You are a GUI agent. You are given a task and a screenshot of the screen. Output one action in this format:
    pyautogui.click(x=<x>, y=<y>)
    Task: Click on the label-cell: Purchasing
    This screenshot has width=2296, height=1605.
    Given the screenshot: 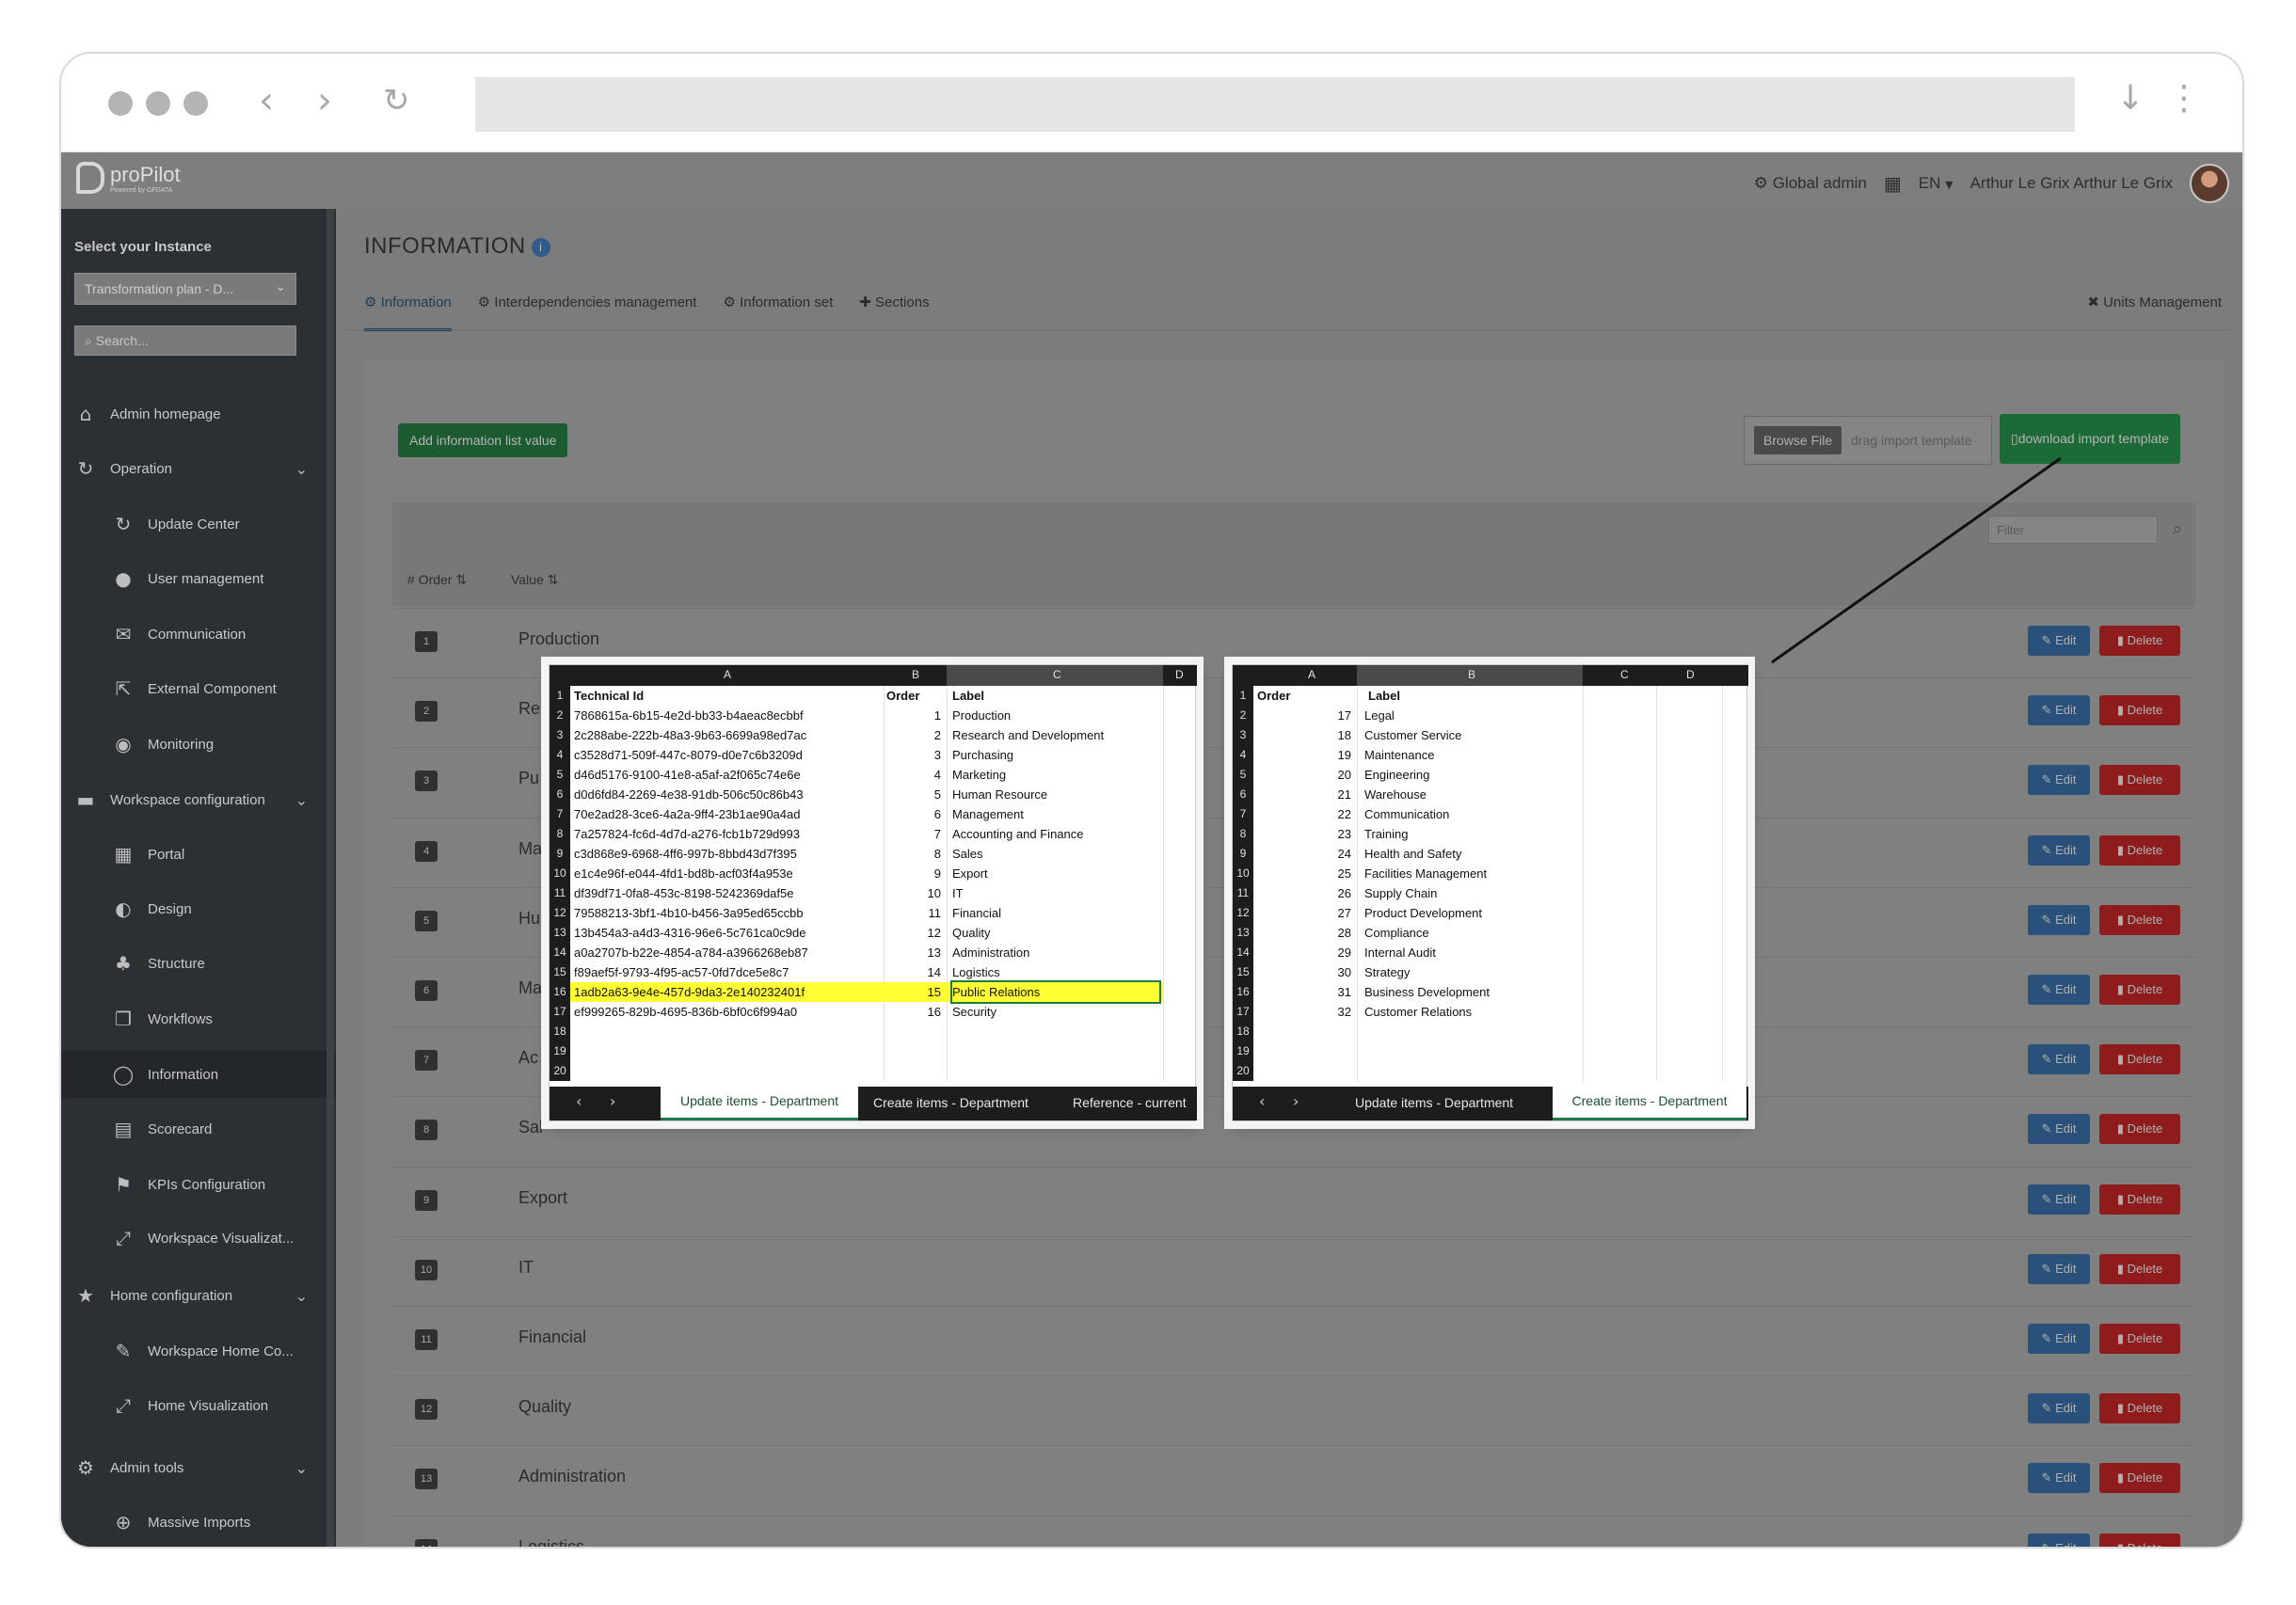 What is the action you would take?
    pyautogui.click(x=982, y=755)
    